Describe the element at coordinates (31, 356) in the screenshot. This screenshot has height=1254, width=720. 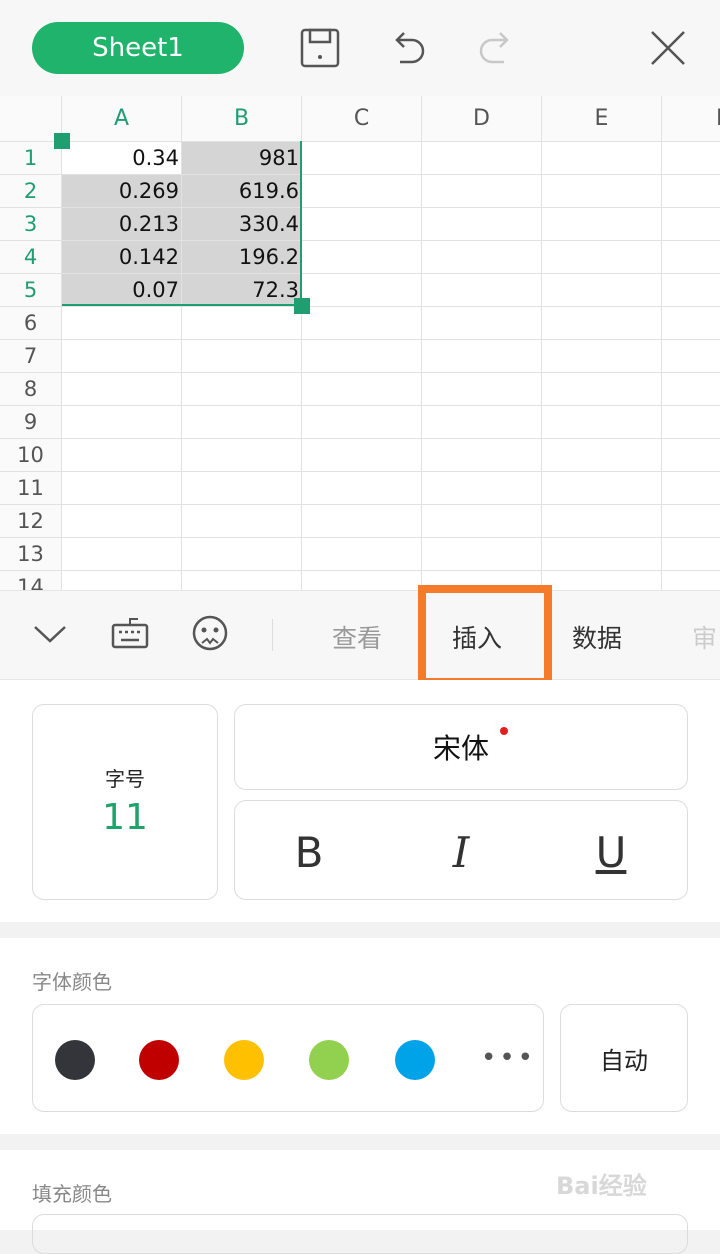
I see `row-header: 7` at that location.